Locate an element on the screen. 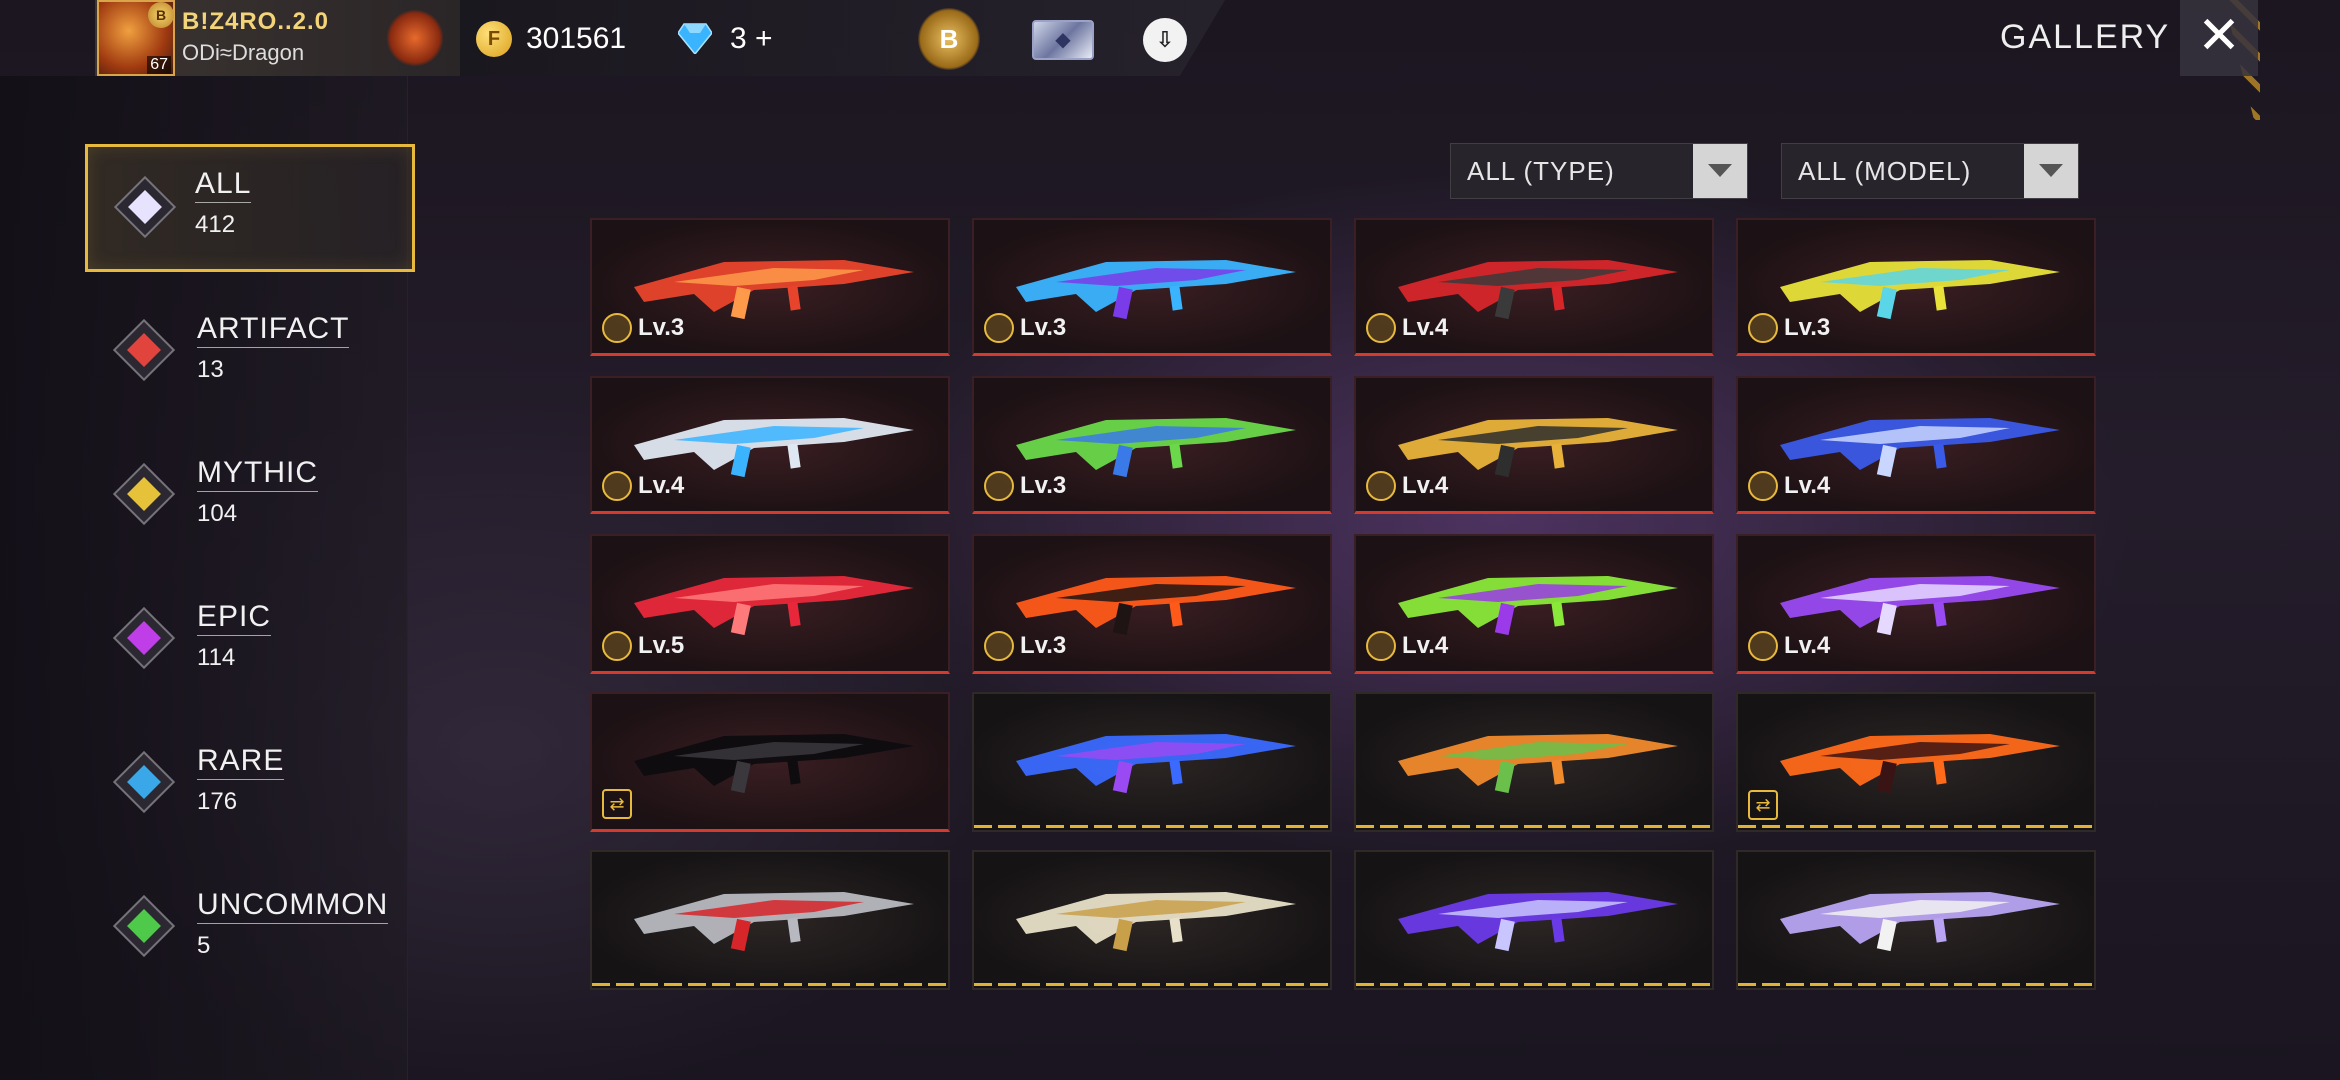 The width and height of the screenshot is (2340, 1080). close-icon: ✕ is located at coordinates (2219, 38).